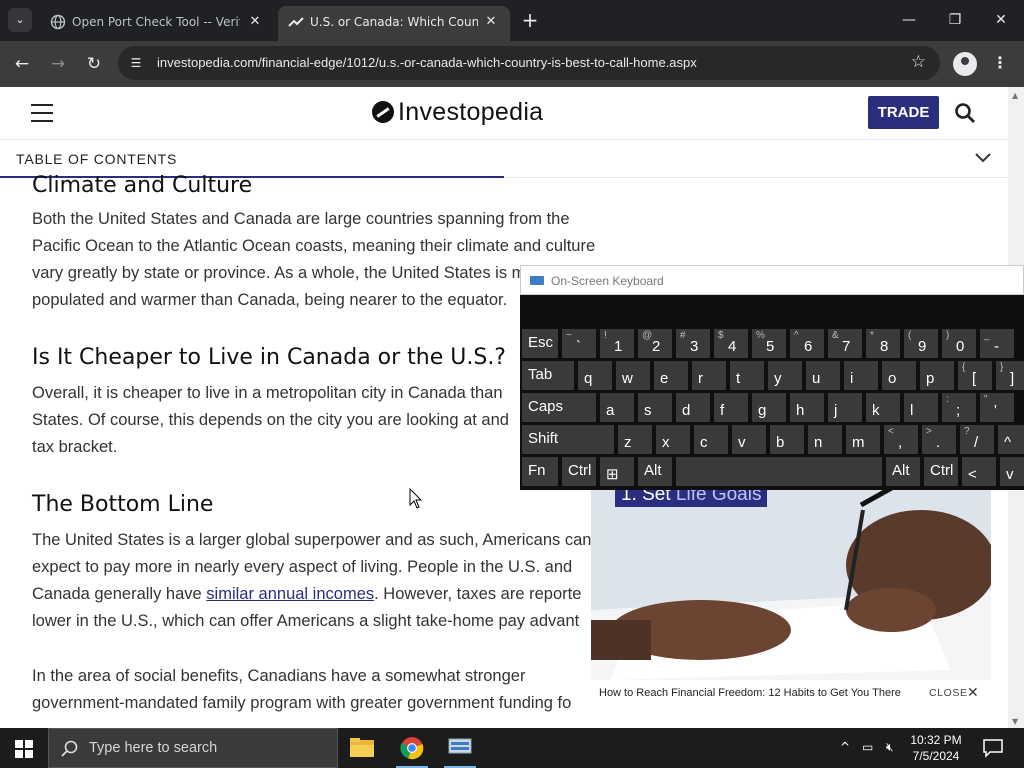  What do you see at coordinates (791, 575) in the screenshot?
I see `ad-video-thumbnail: 1. Set Life Goals` at bounding box center [791, 575].